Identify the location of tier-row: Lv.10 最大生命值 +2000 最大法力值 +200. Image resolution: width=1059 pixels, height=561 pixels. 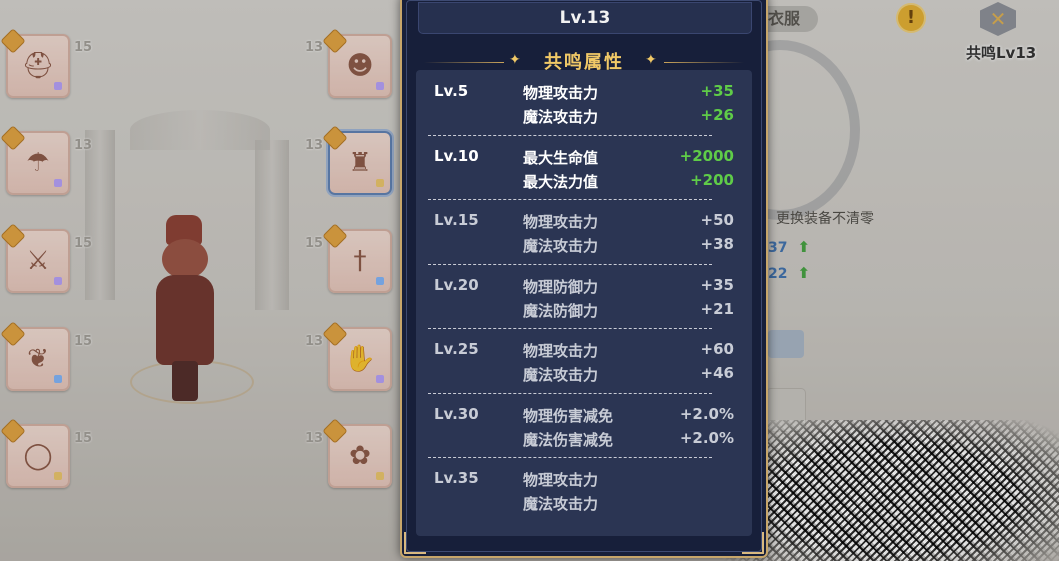
(584, 167).